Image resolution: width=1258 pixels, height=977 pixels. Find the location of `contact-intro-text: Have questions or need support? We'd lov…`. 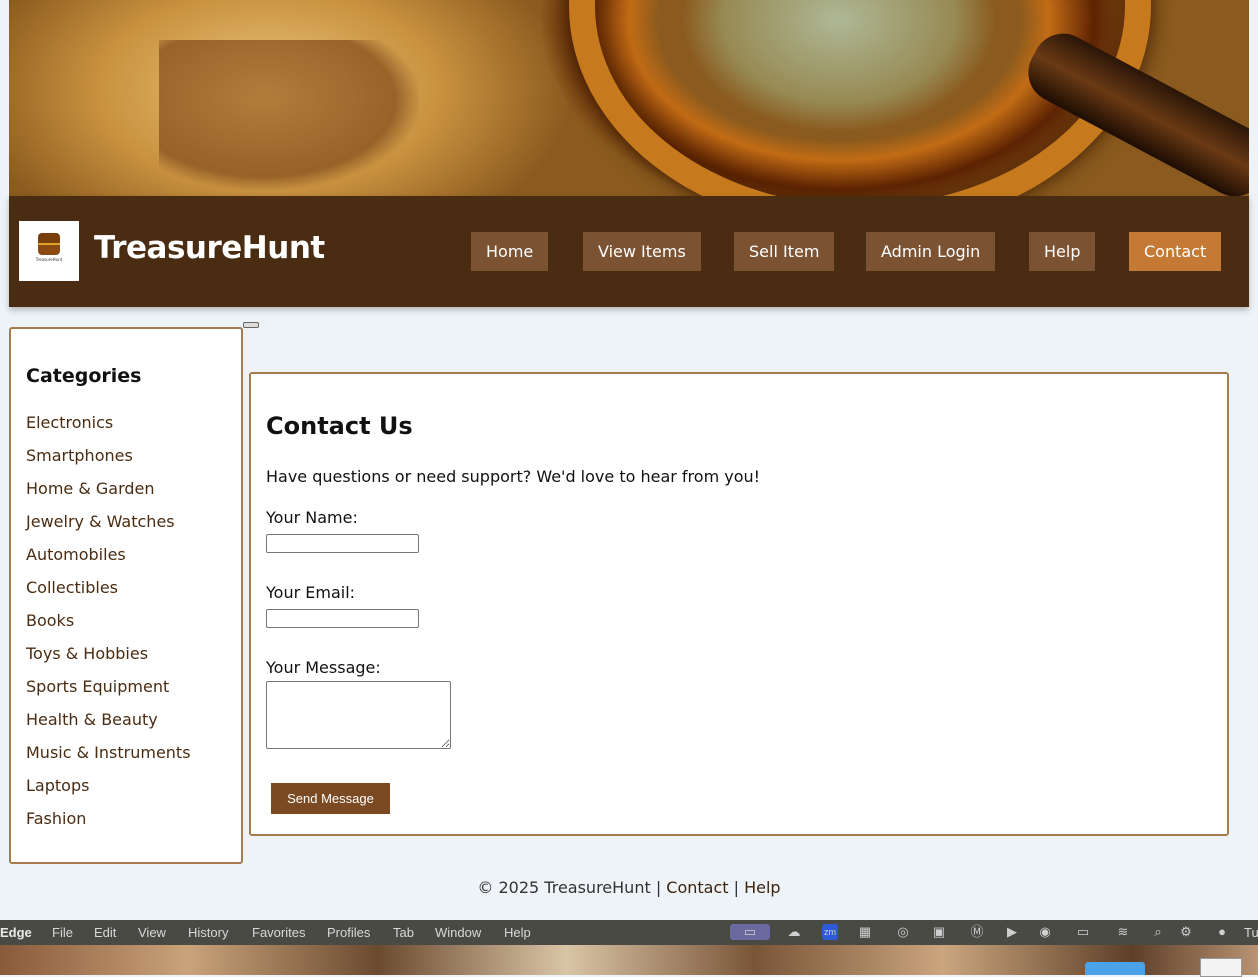

contact-intro-text: Have questions or need support? We'd lov… is located at coordinates (513, 476).